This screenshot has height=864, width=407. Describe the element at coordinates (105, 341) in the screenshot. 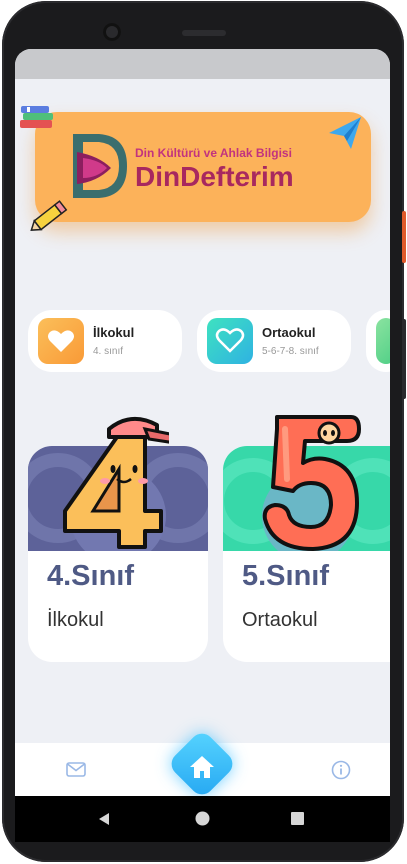

I see `level-chip-primary: İlkokul 4. sınıf` at that location.